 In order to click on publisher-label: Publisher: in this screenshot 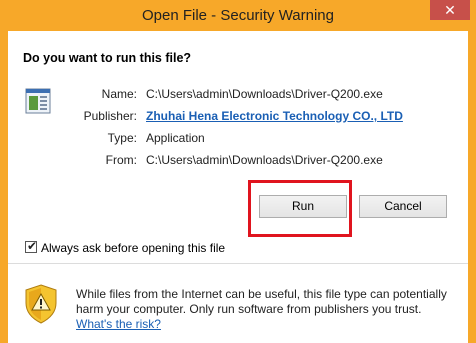, I will do `click(110, 116)`.